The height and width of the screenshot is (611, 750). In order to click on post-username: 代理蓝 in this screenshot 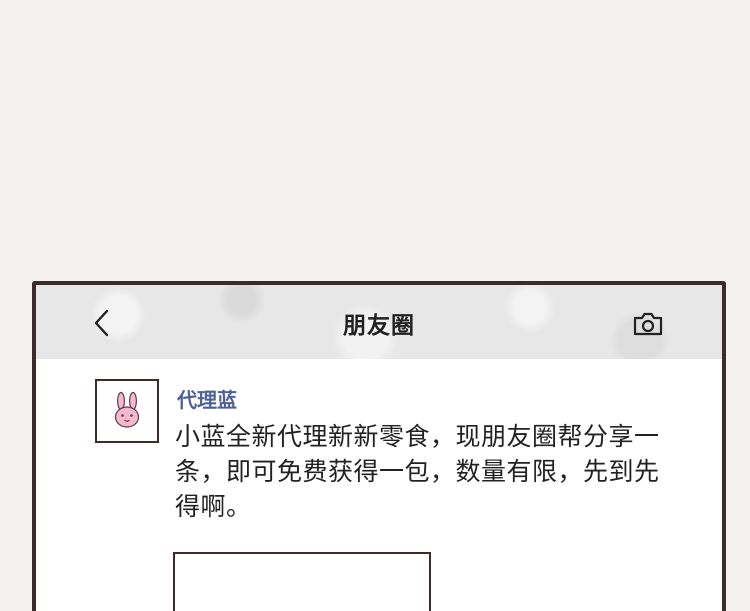, I will do `click(207, 398)`.